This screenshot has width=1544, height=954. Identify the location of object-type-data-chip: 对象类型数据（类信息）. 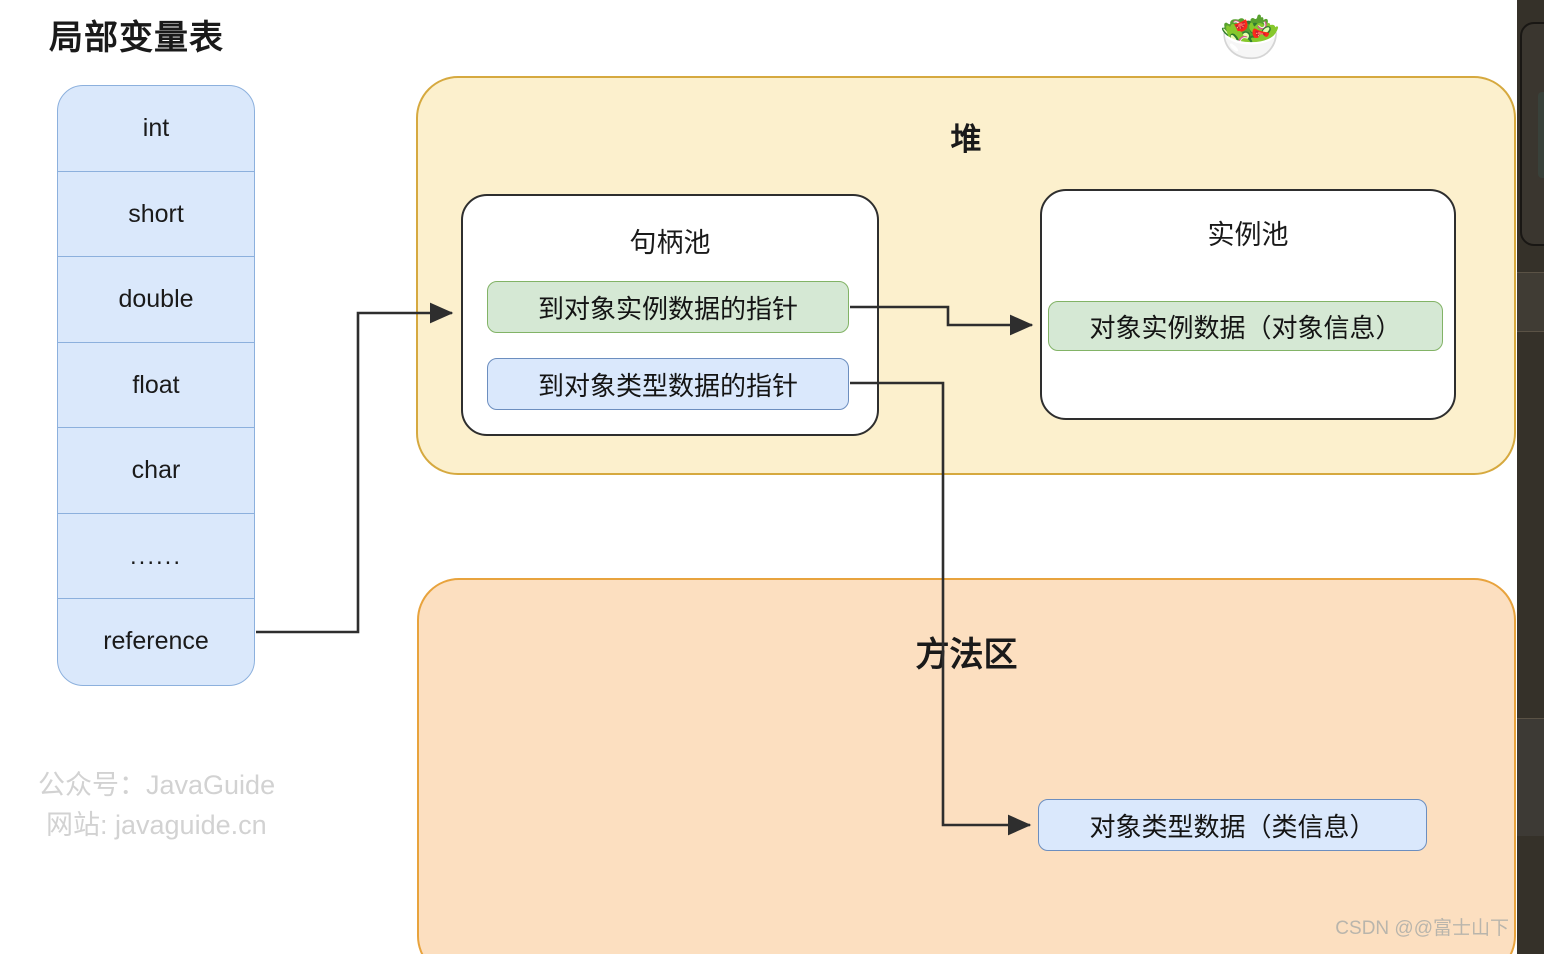
(1232, 825).